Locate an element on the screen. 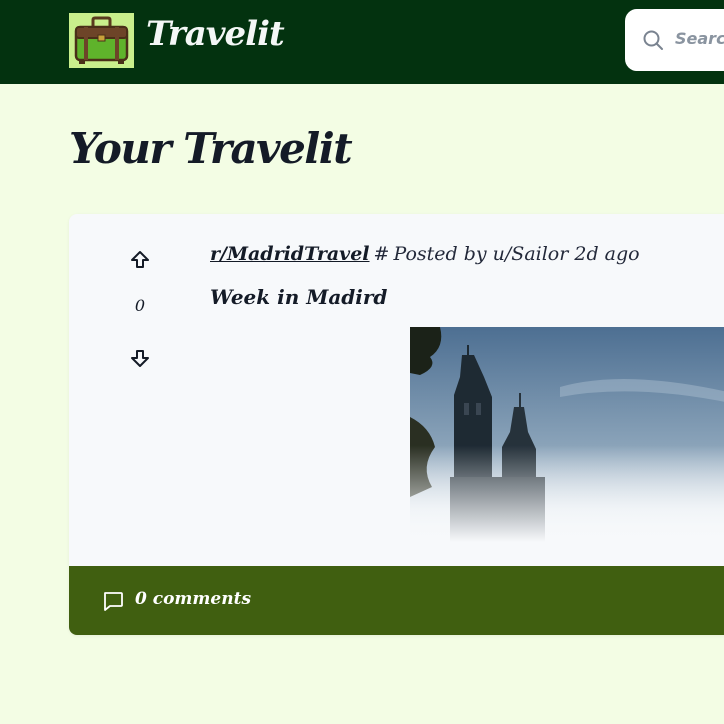 This screenshot has width=724, height=724. downvote-arrow-icon is located at coordinates (140, 358).